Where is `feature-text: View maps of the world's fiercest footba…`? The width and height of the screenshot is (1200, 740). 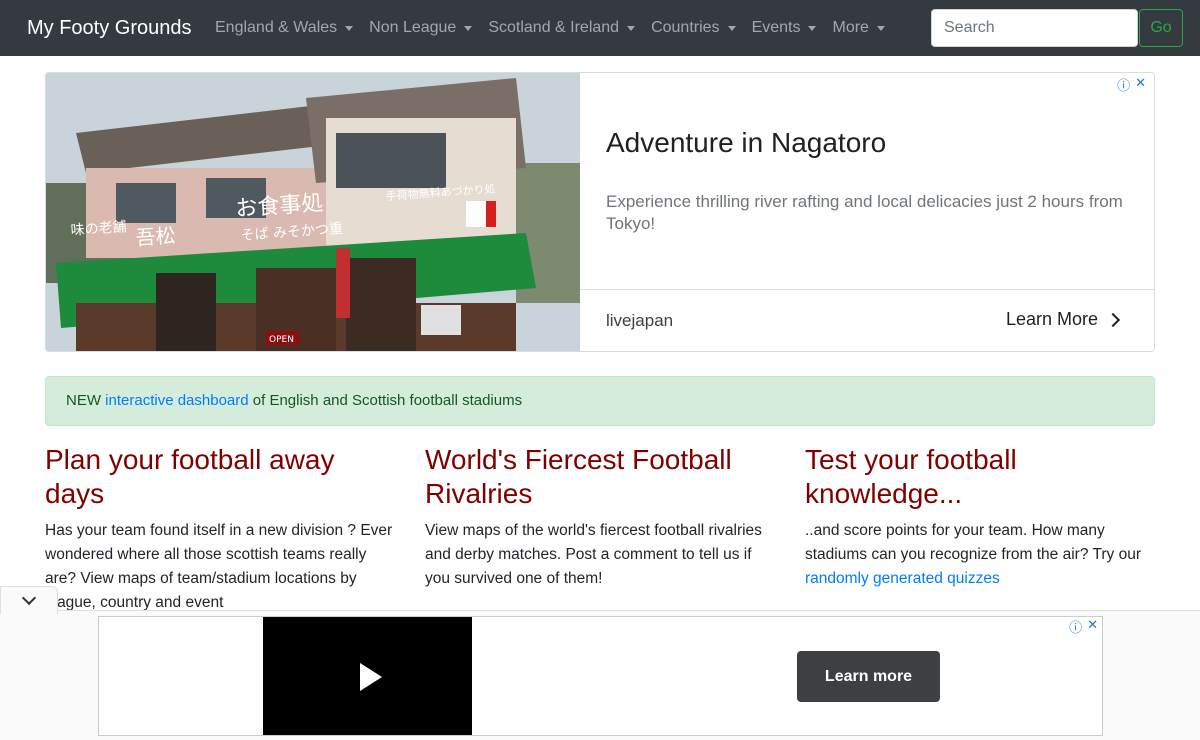 feature-text: View maps of the world's fiercest footba… is located at coordinates (593, 554).